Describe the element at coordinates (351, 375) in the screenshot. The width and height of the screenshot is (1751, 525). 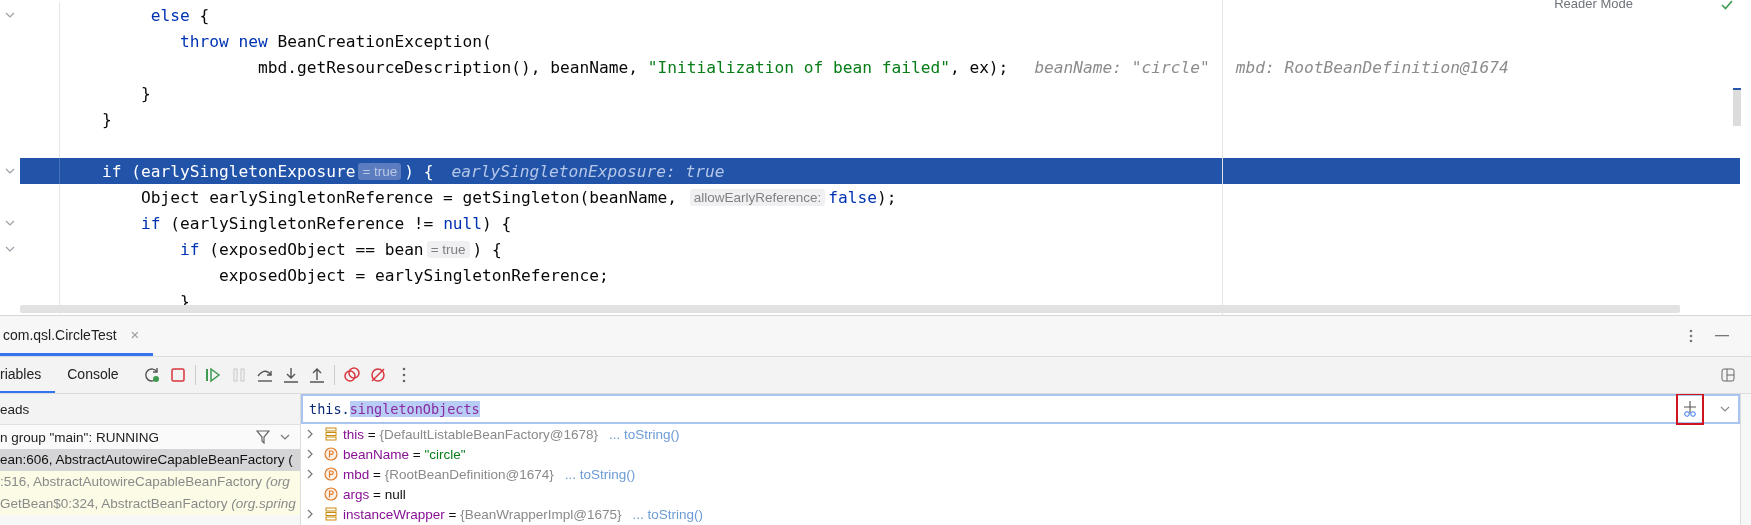
I see `breakpoints-icon` at that location.